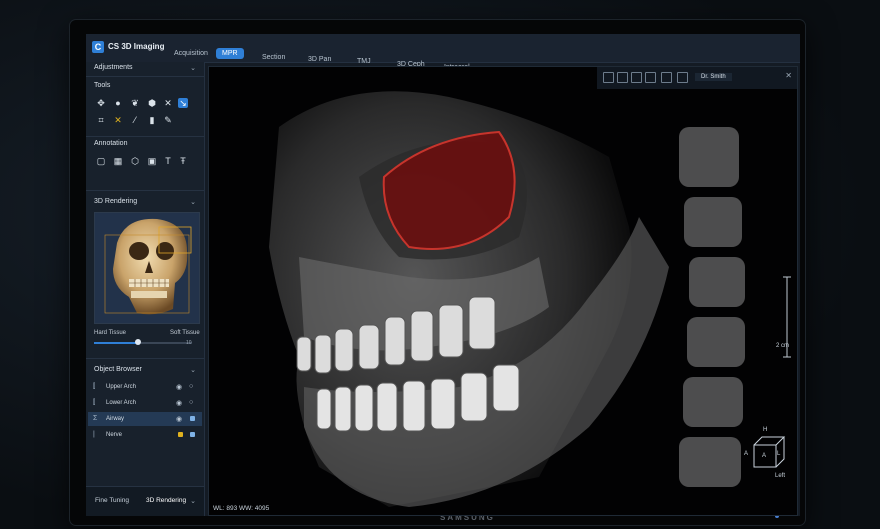 The height and width of the screenshot is (529, 880). What do you see at coordinates (319, 59) in the screenshot?
I see `tab-3d-pan: 3D Pan` at bounding box center [319, 59].